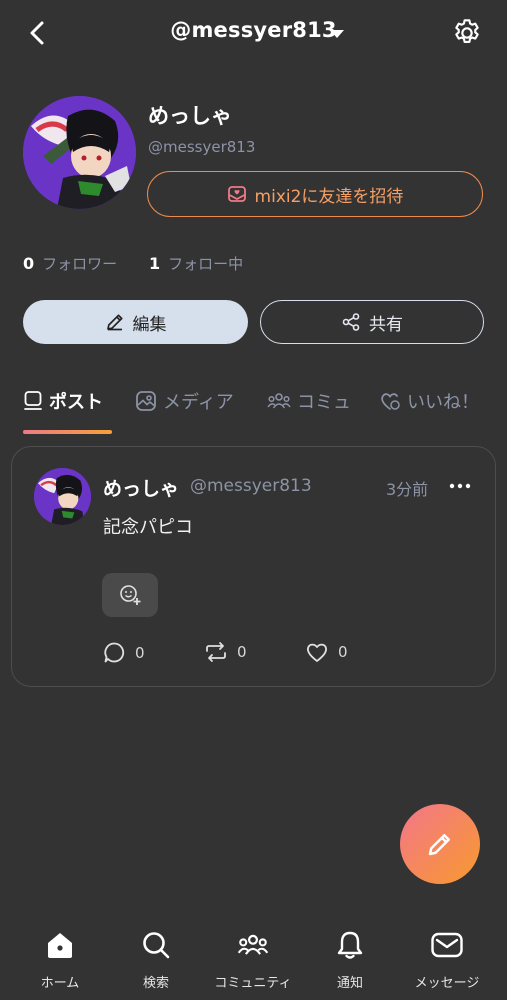 Image resolution: width=507 pixels, height=1000 pixels. Describe the element at coordinates (60, 959) in the screenshot. I see `nav-home: ホーム` at that location.